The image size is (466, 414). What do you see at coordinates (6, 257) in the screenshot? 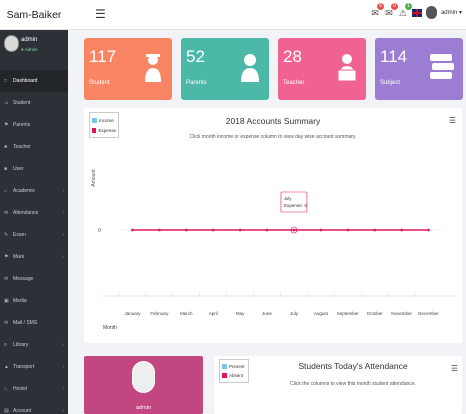
I see `mark-icon: ⚑` at bounding box center [6, 257].